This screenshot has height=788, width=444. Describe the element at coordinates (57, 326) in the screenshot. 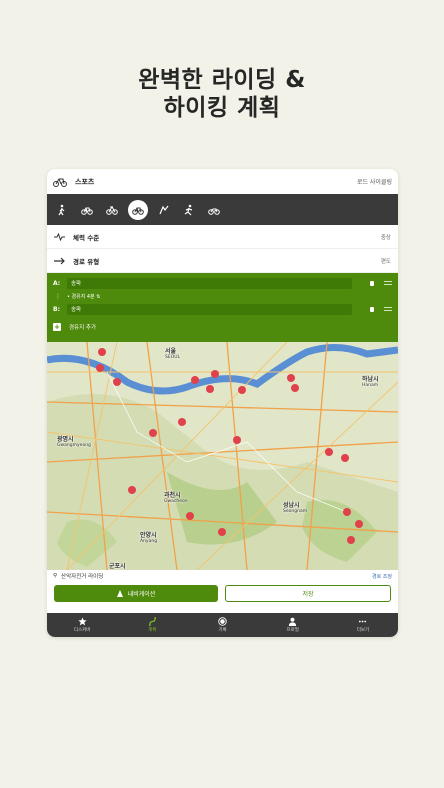

I see `plus-icon: +` at that location.